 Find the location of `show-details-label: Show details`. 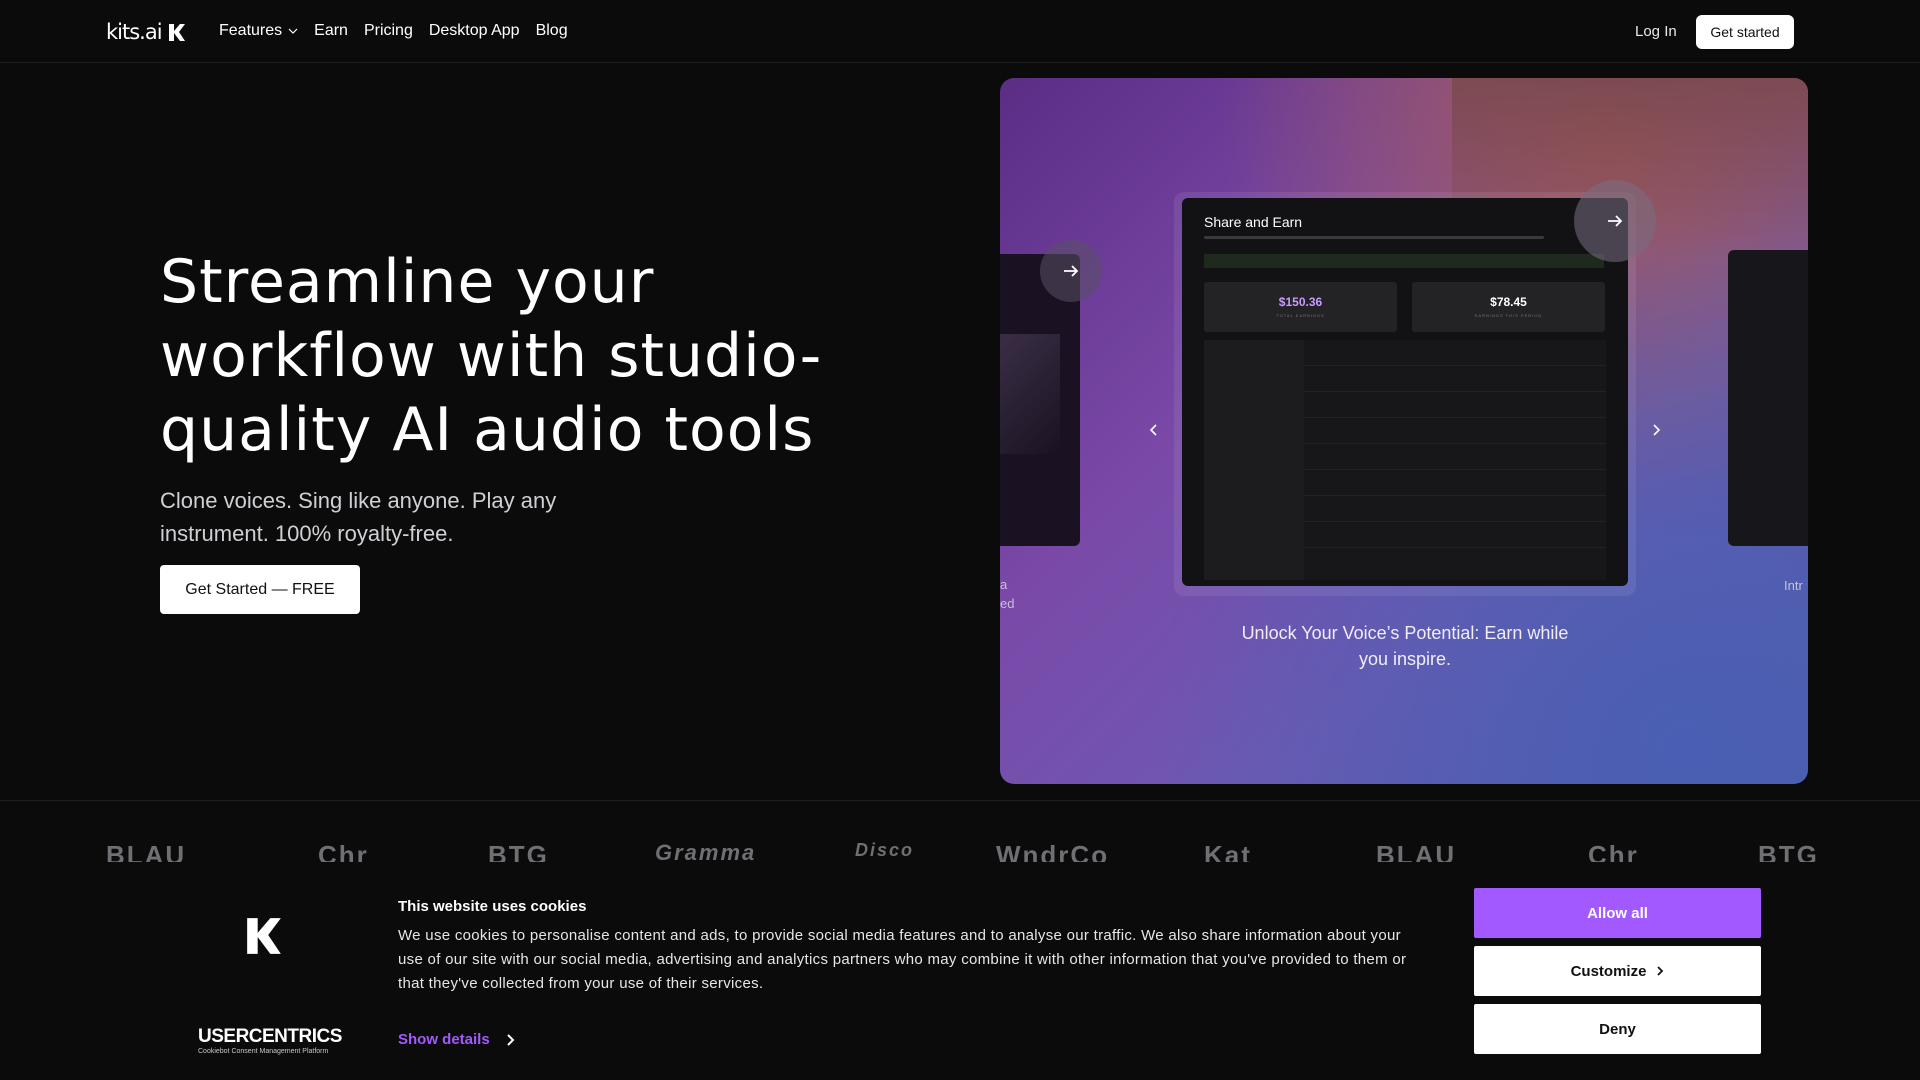

show-details-label: Show details is located at coordinates (444, 1039).